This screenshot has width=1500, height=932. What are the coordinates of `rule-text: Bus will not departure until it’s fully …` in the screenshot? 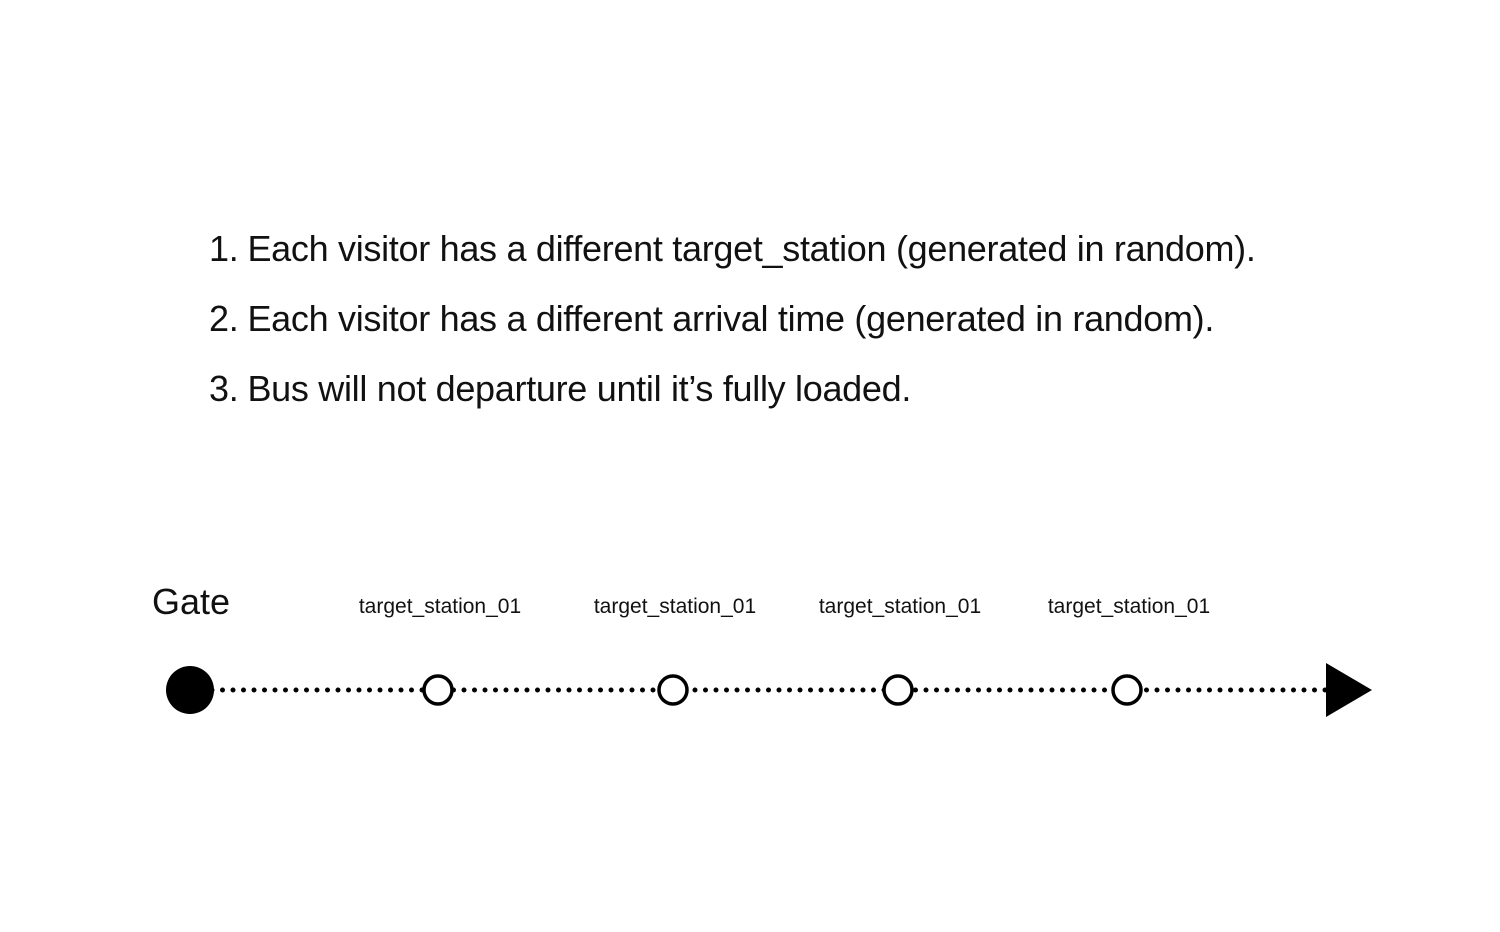 It's located at (579, 388).